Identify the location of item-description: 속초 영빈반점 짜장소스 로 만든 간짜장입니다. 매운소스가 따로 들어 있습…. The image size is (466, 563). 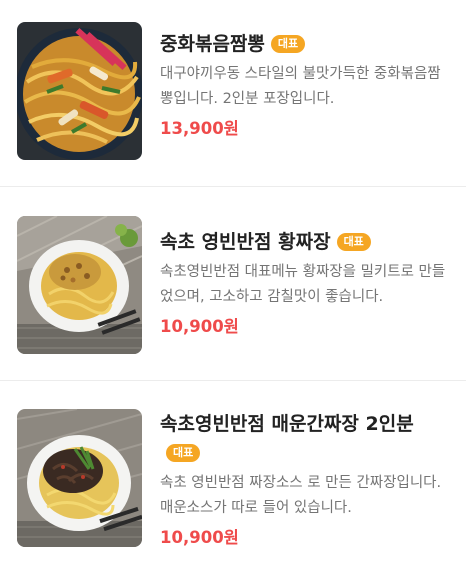
(301, 495).